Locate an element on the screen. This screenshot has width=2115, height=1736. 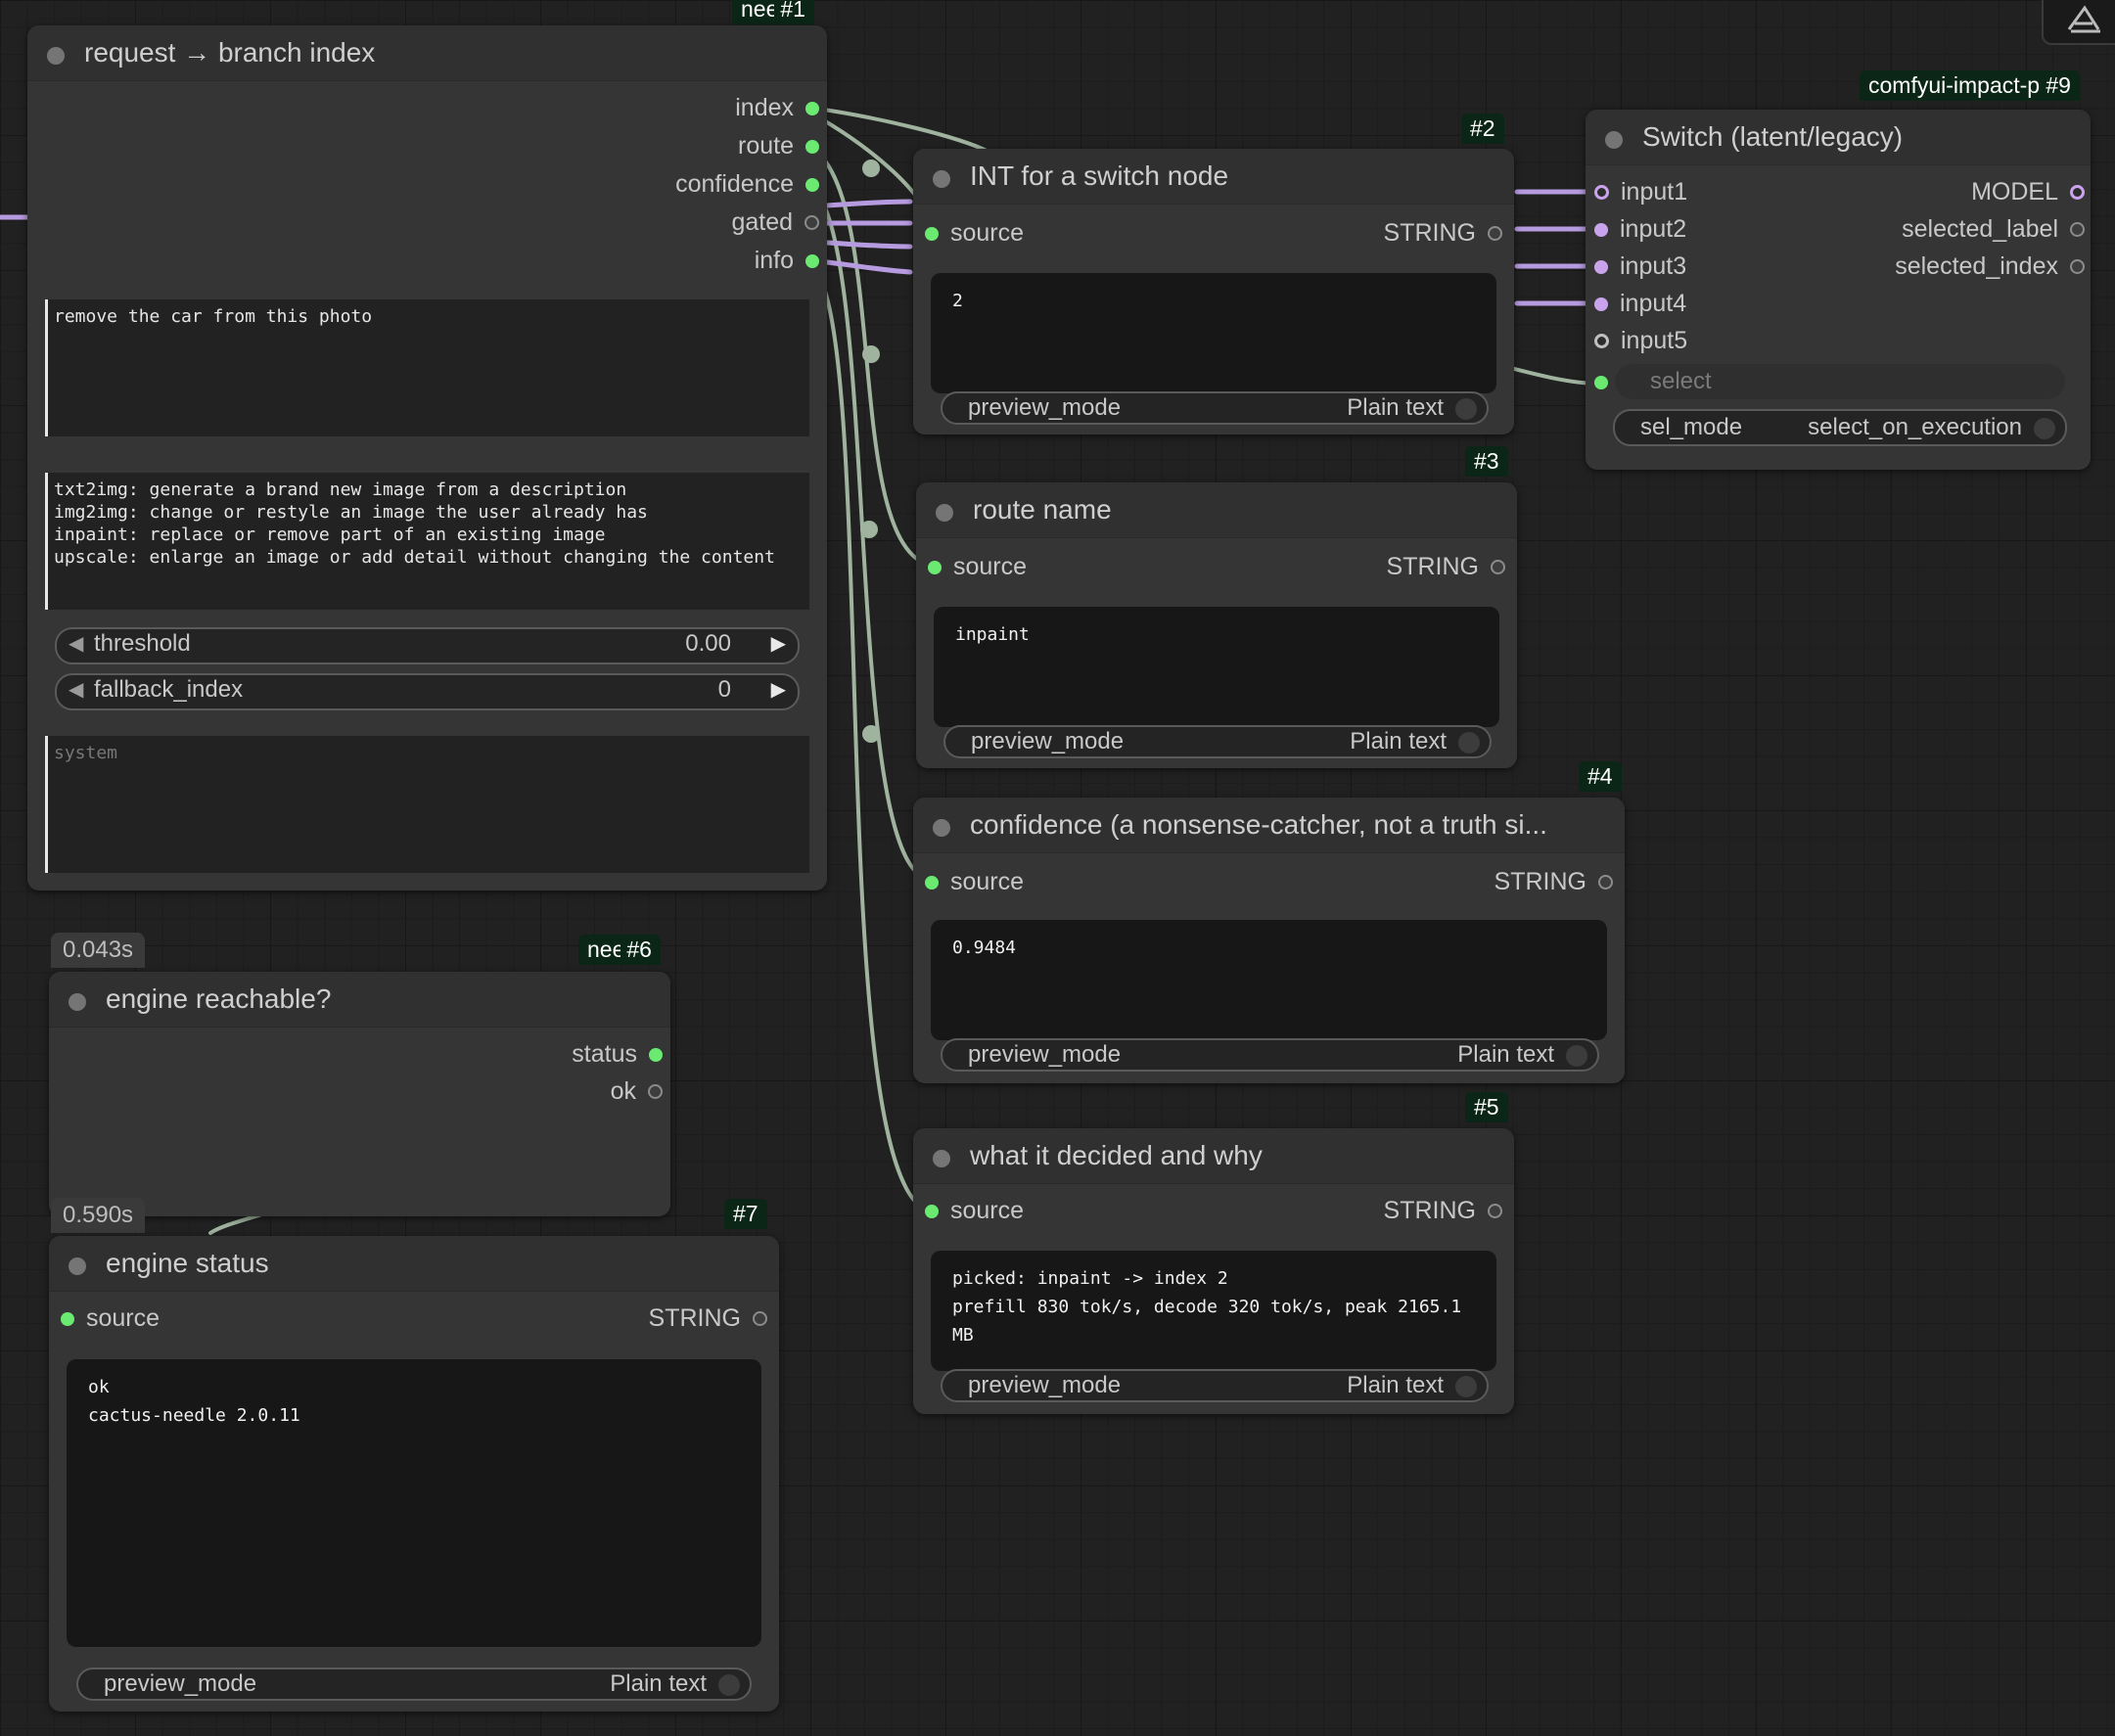
node9-title-bar: Switch (latent/legacy) is located at coordinates (1838, 137).